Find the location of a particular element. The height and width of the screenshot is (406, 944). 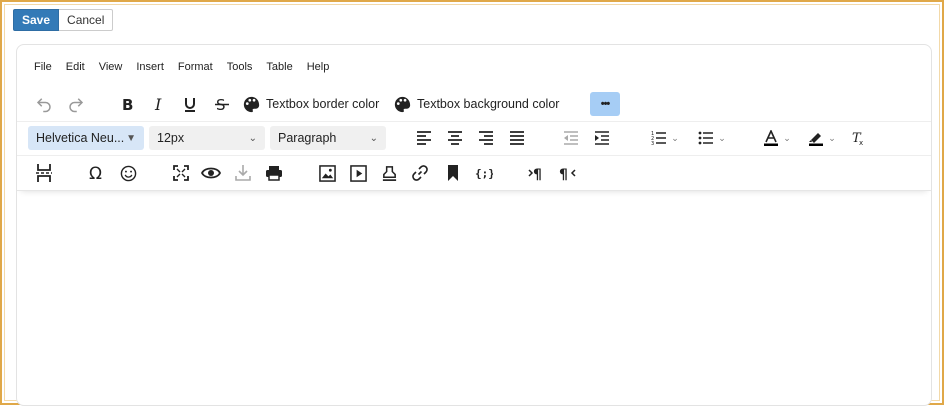

align-center-button is located at coordinates (455, 138).